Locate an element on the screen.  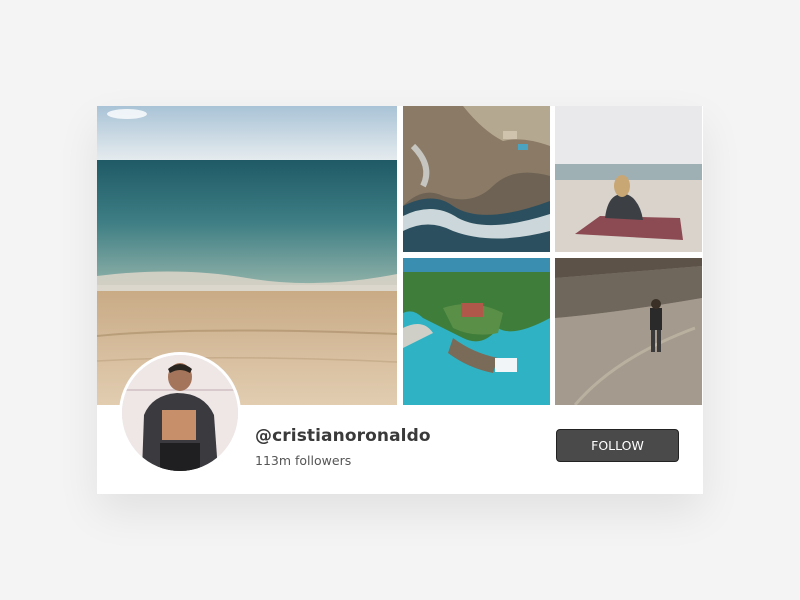
photo-aerial-island is located at coordinates (476, 331).